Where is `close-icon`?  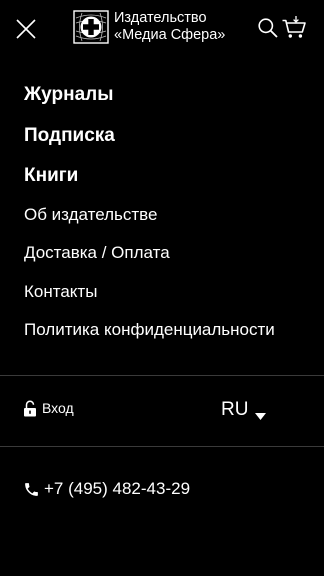 close-icon is located at coordinates (26, 29).